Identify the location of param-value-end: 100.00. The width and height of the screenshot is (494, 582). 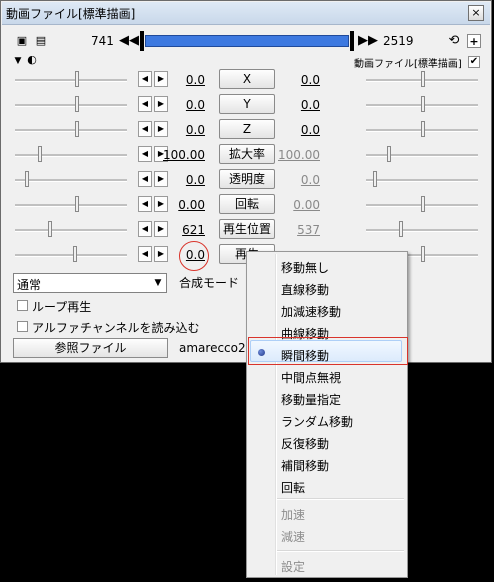
(295, 155).